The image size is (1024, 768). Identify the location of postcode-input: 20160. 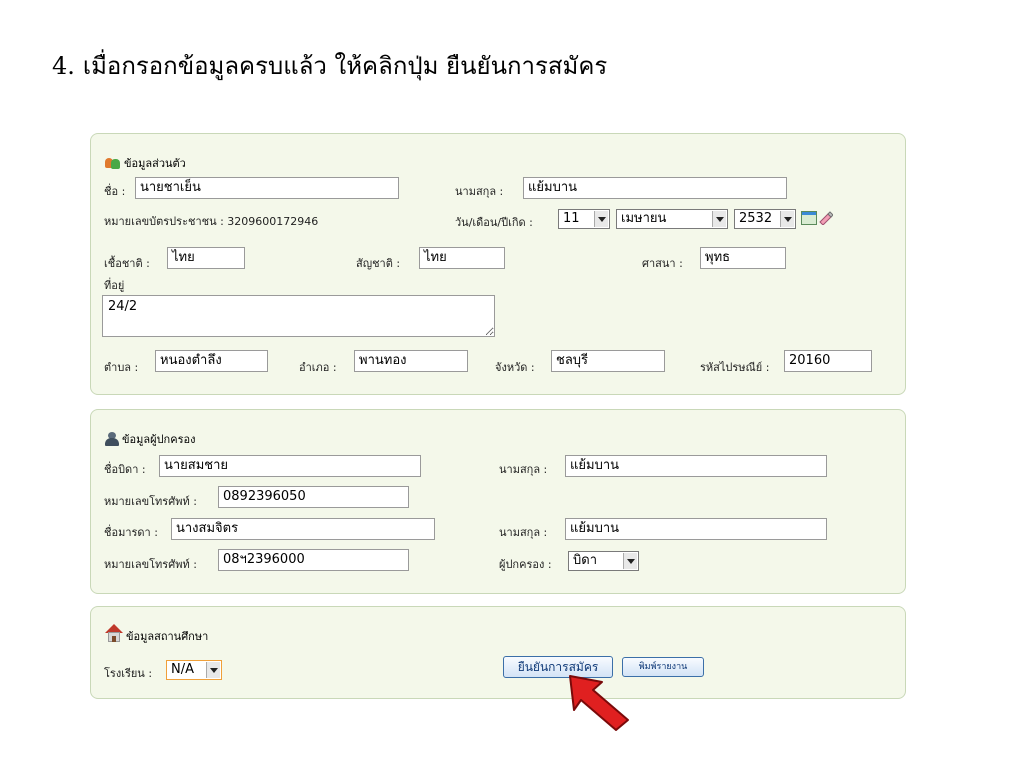
(828, 361).